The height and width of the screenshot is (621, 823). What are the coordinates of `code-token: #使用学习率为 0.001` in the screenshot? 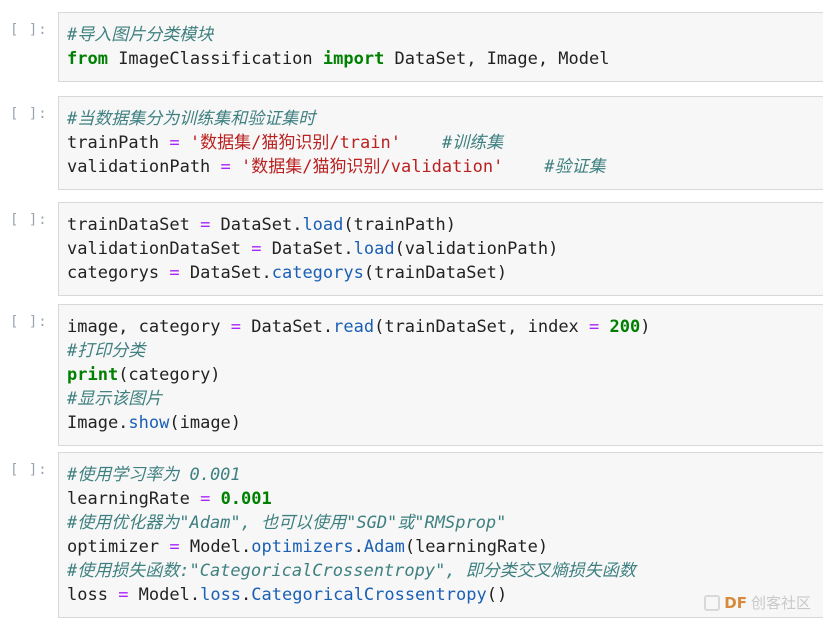 It's located at (154, 475).